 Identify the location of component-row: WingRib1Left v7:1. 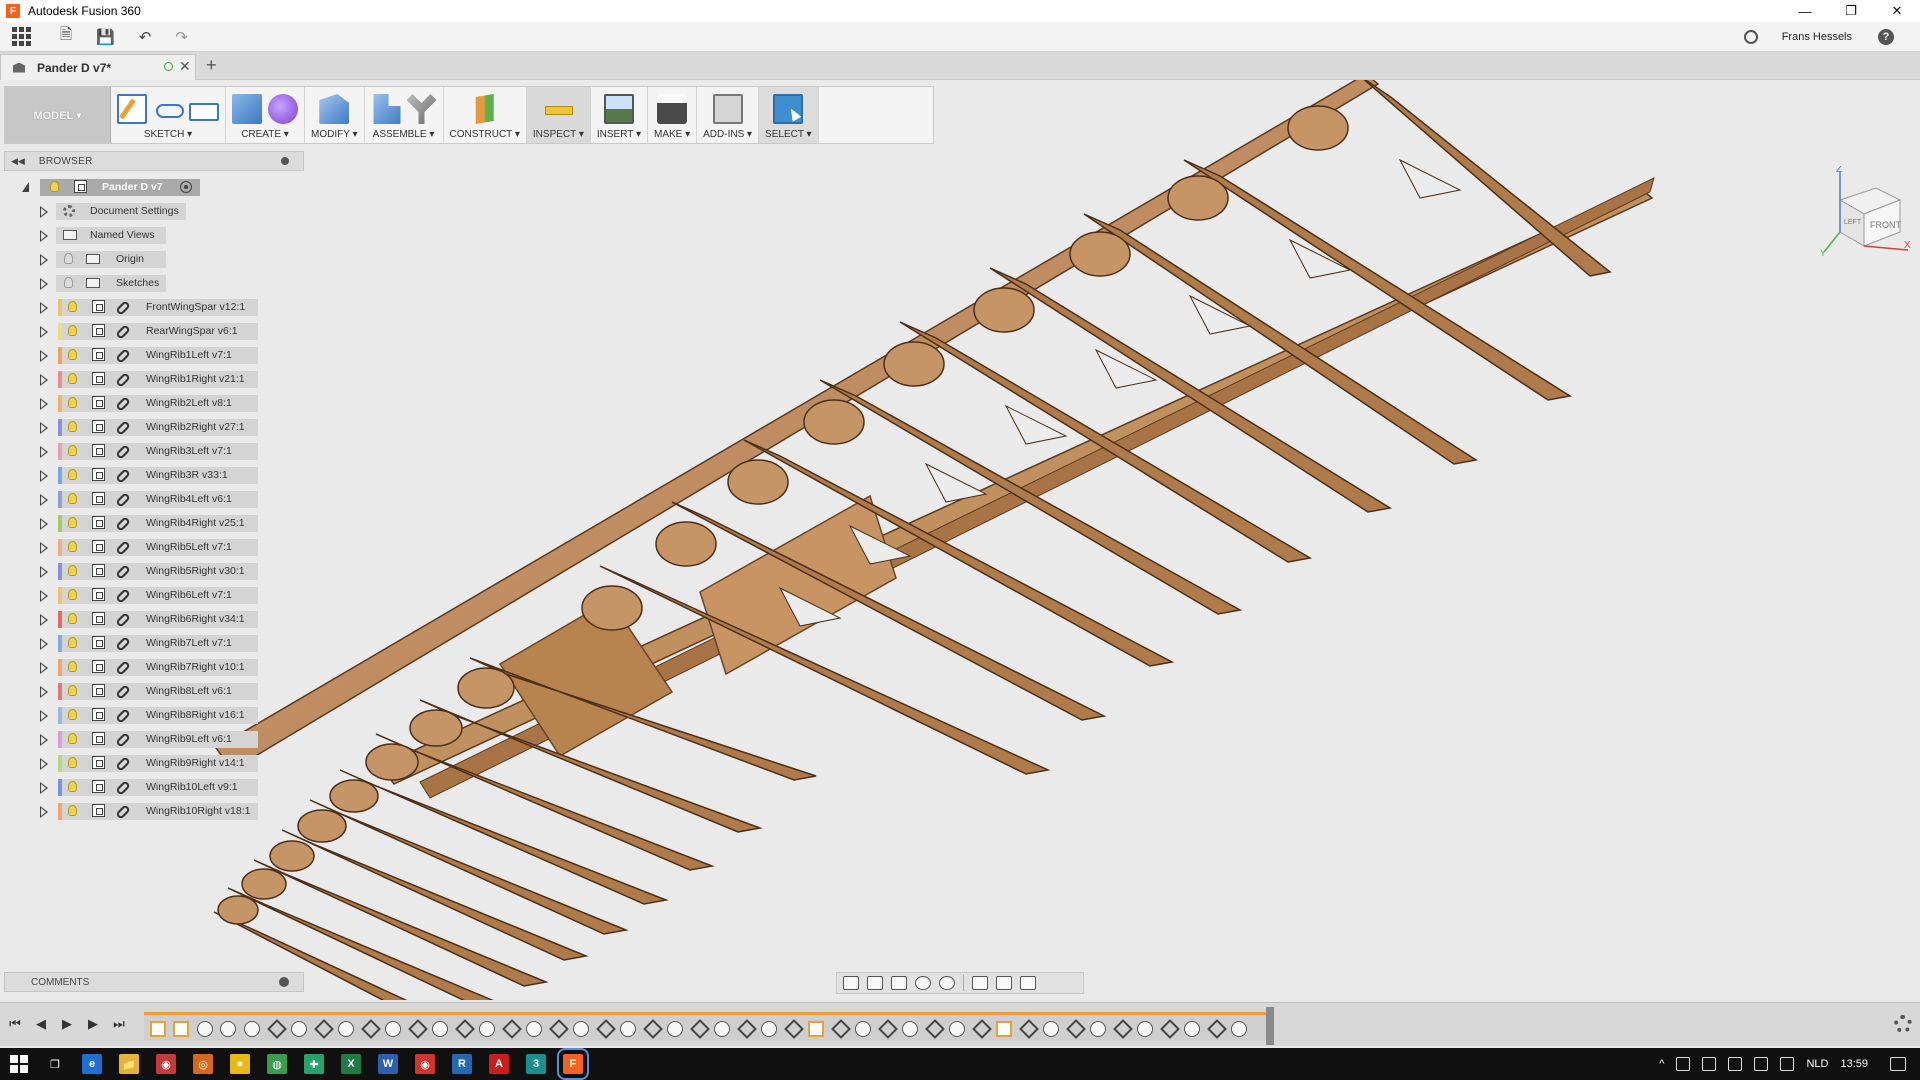
(130, 356).